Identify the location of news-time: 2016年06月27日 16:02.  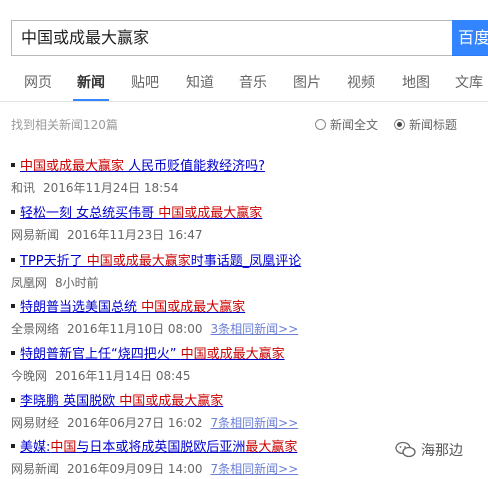
(135, 423).